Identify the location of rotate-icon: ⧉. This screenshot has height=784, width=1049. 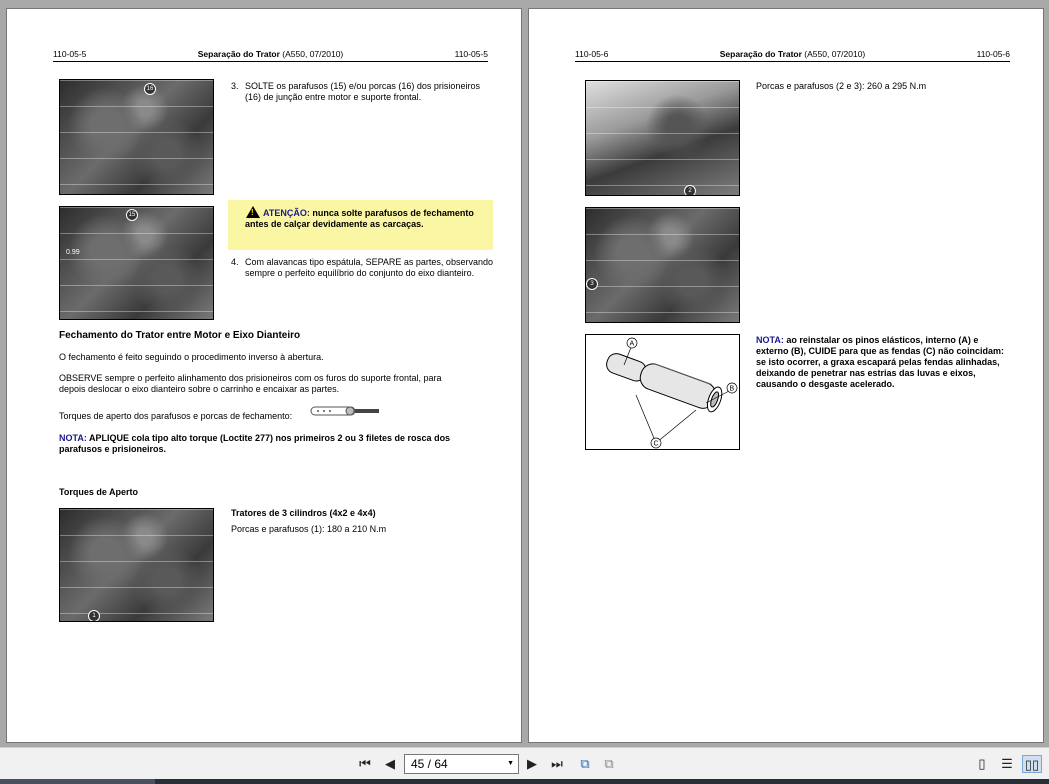
(585, 764).